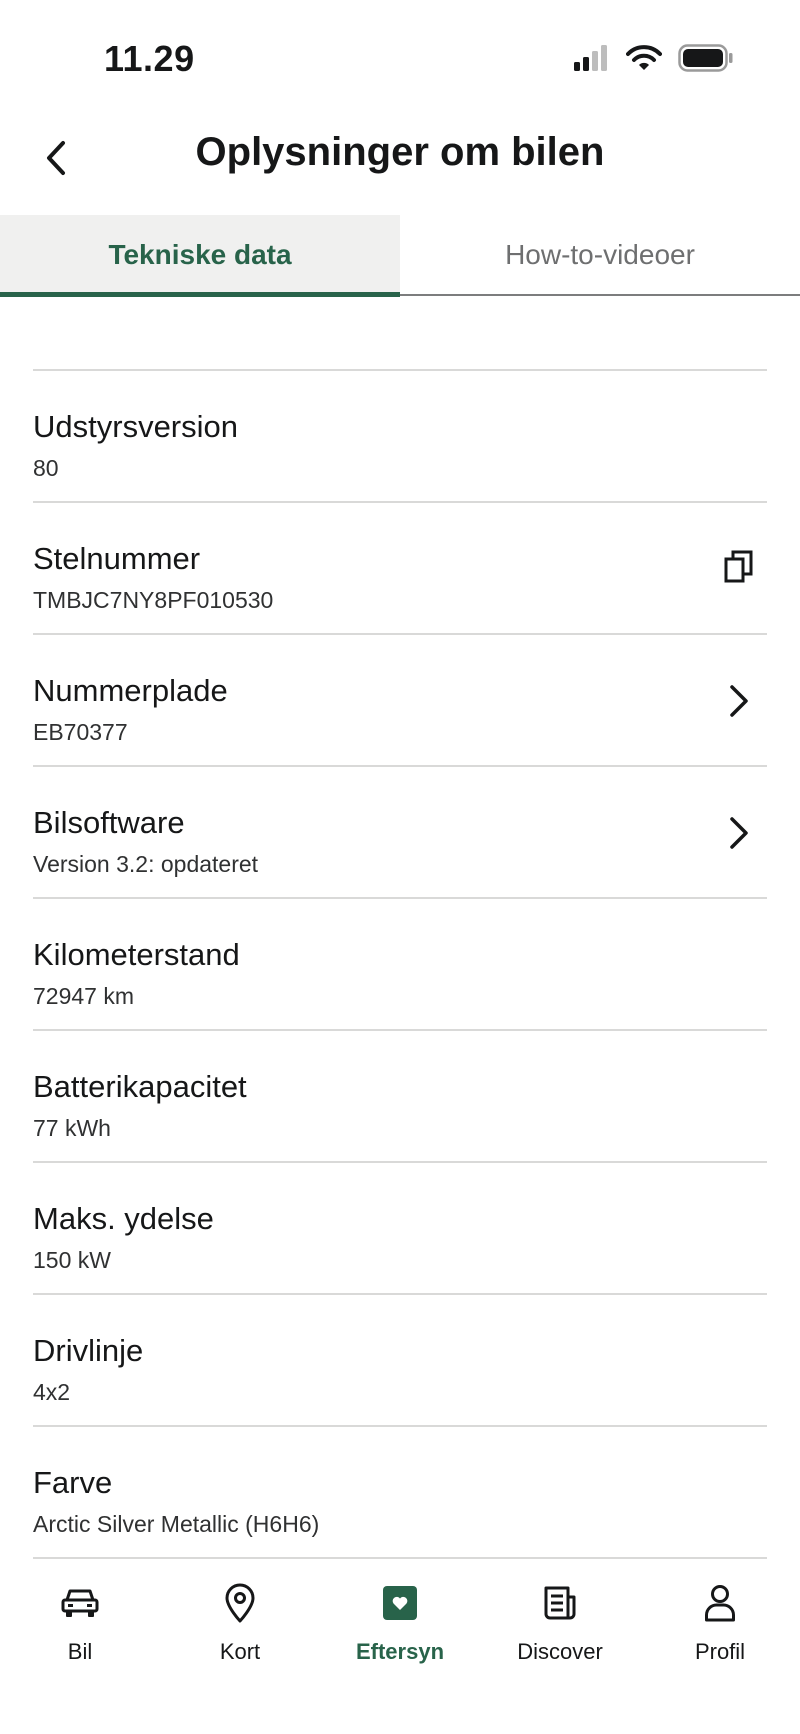 This screenshot has height=1734, width=800. What do you see at coordinates (72, 1260) in the screenshot?
I see `row-value: 150 kW` at bounding box center [72, 1260].